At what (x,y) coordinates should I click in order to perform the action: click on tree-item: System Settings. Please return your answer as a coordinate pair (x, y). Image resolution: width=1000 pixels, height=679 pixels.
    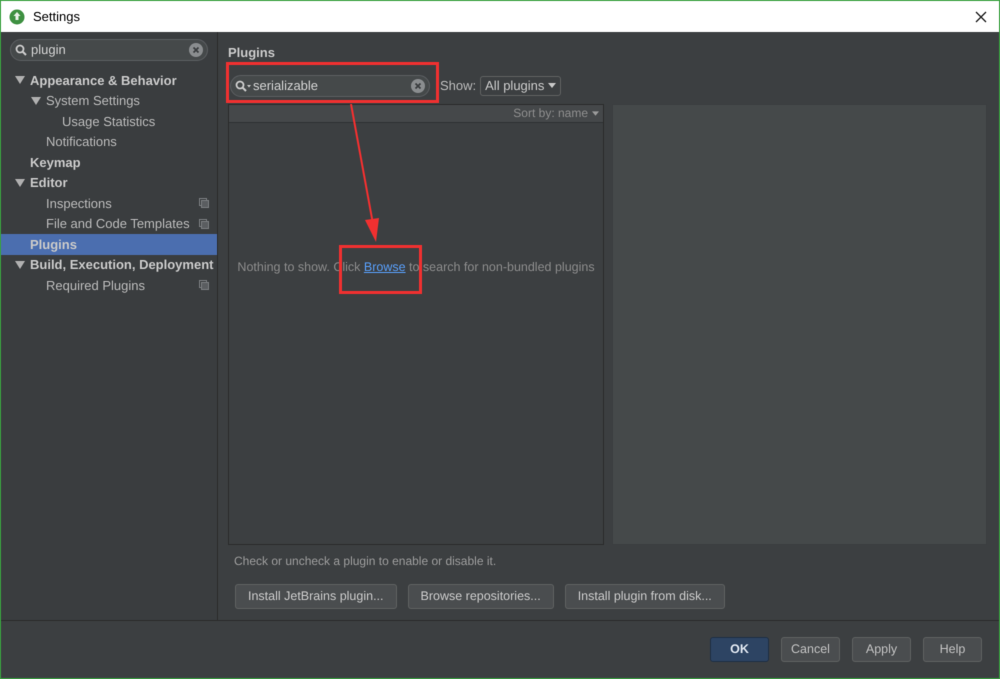
    Looking at the image, I should click on (109, 100).